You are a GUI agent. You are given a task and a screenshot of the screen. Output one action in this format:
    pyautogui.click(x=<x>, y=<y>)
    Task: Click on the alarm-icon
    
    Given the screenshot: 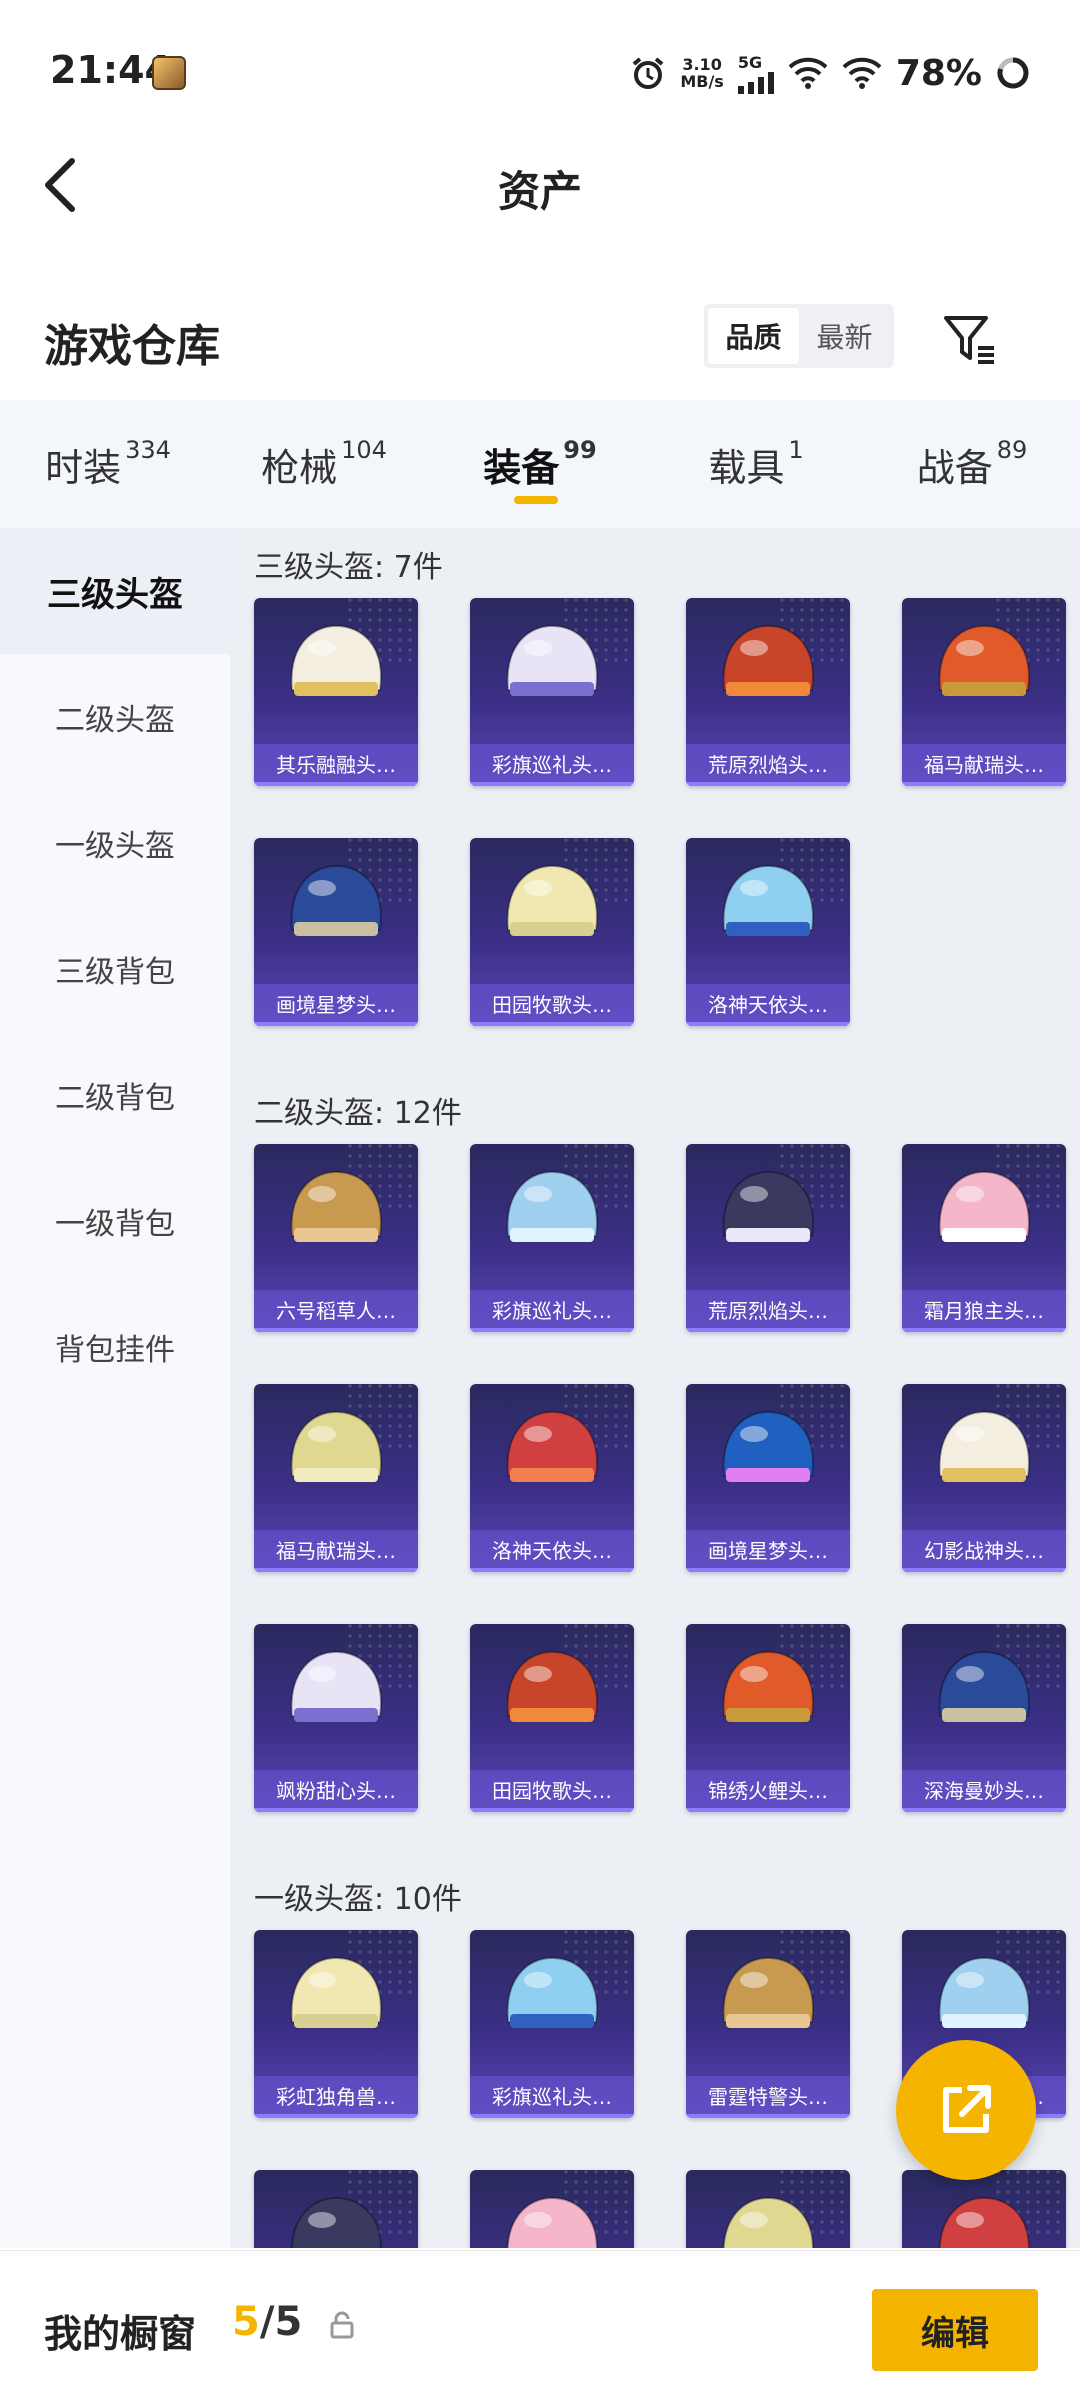 What is the action you would take?
    pyautogui.click(x=648, y=73)
    